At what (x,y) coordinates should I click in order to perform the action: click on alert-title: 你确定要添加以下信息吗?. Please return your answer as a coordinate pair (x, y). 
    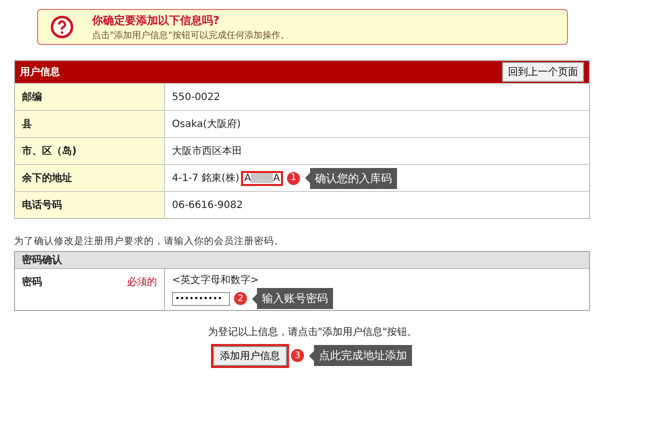
    Looking at the image, I should click on (156, 20).